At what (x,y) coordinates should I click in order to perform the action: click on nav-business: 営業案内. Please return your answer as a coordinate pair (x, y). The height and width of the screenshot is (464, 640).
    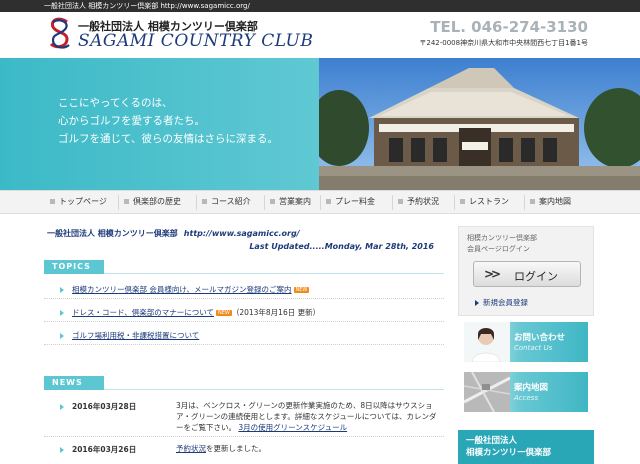
    Looking at the image, I should click on (290, 202).